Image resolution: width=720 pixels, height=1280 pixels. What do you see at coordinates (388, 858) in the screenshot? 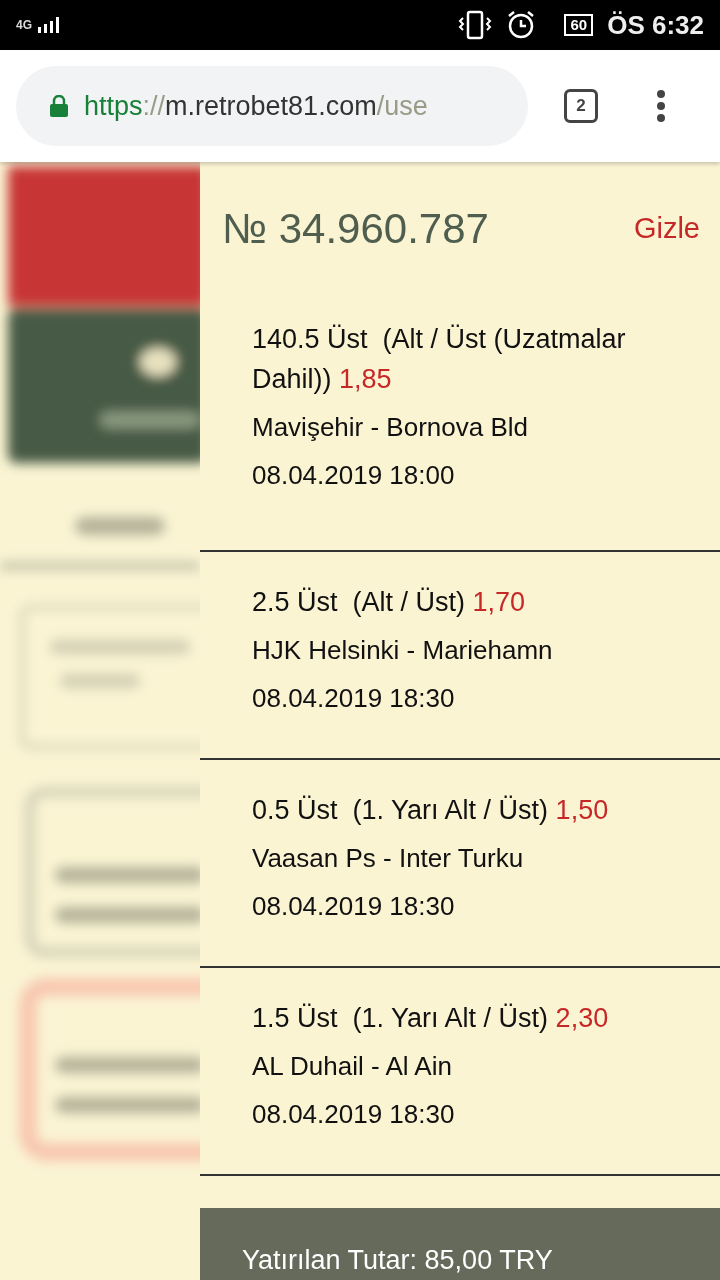
I see `match-name: Vaasan Ps - Inter Turku` at bounding box center [388, 858].